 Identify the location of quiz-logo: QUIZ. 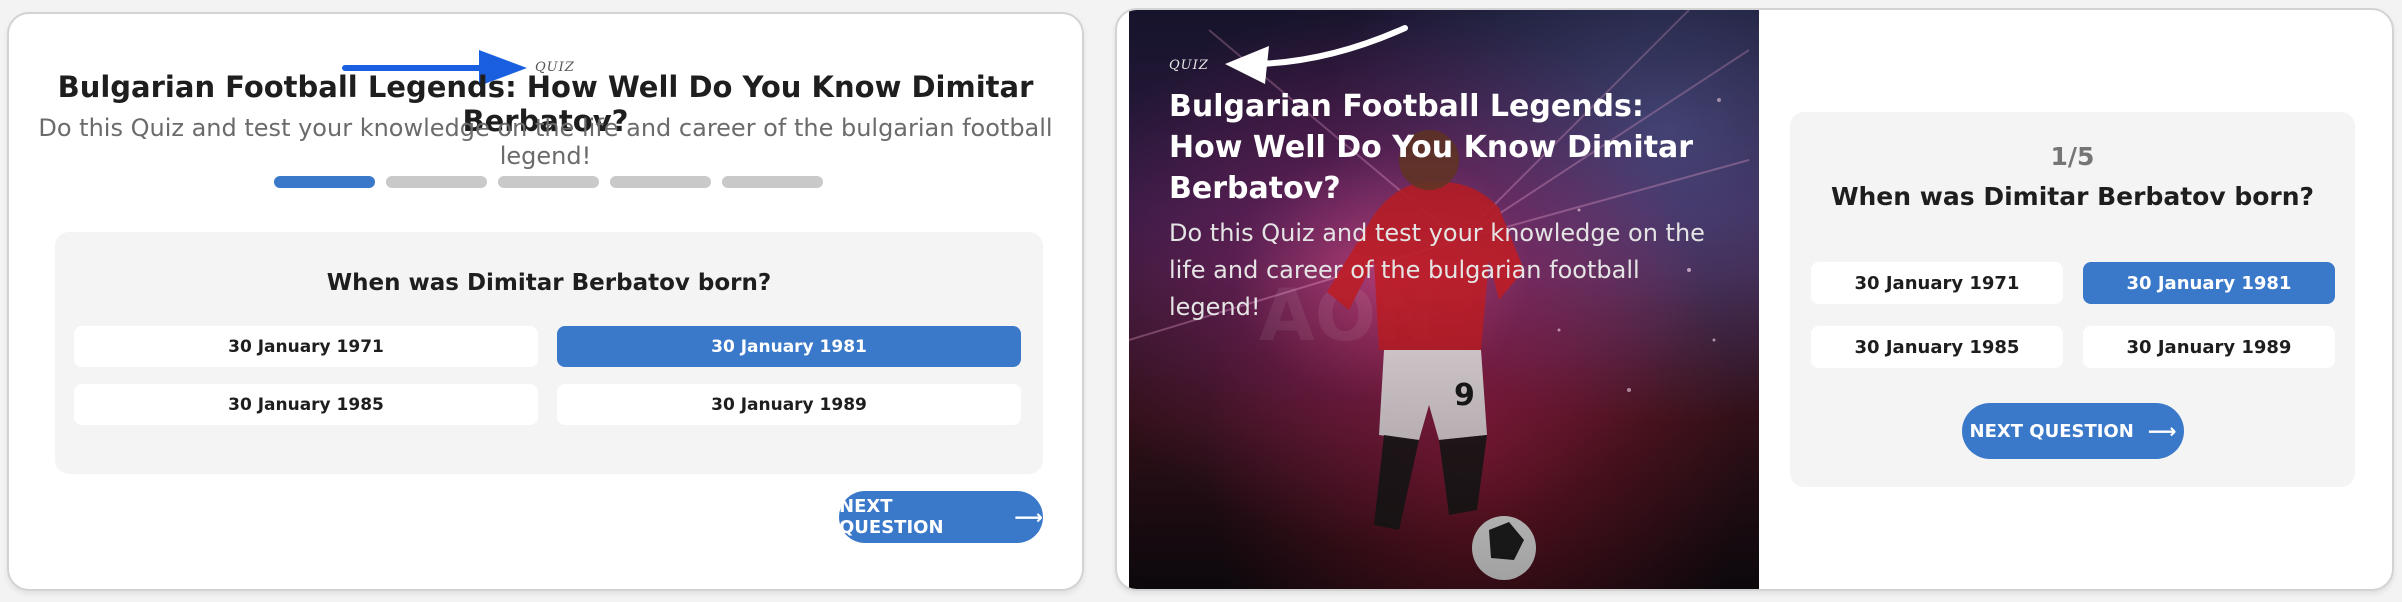
(1189, 65).